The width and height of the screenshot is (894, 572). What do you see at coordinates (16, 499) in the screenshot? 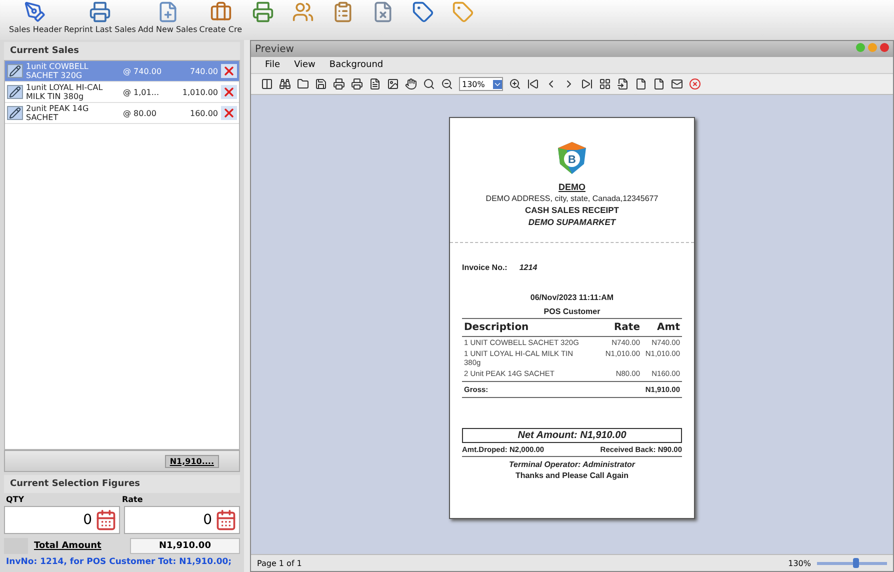
I see `qty-label: QTY` at bounding box center [16, 499].